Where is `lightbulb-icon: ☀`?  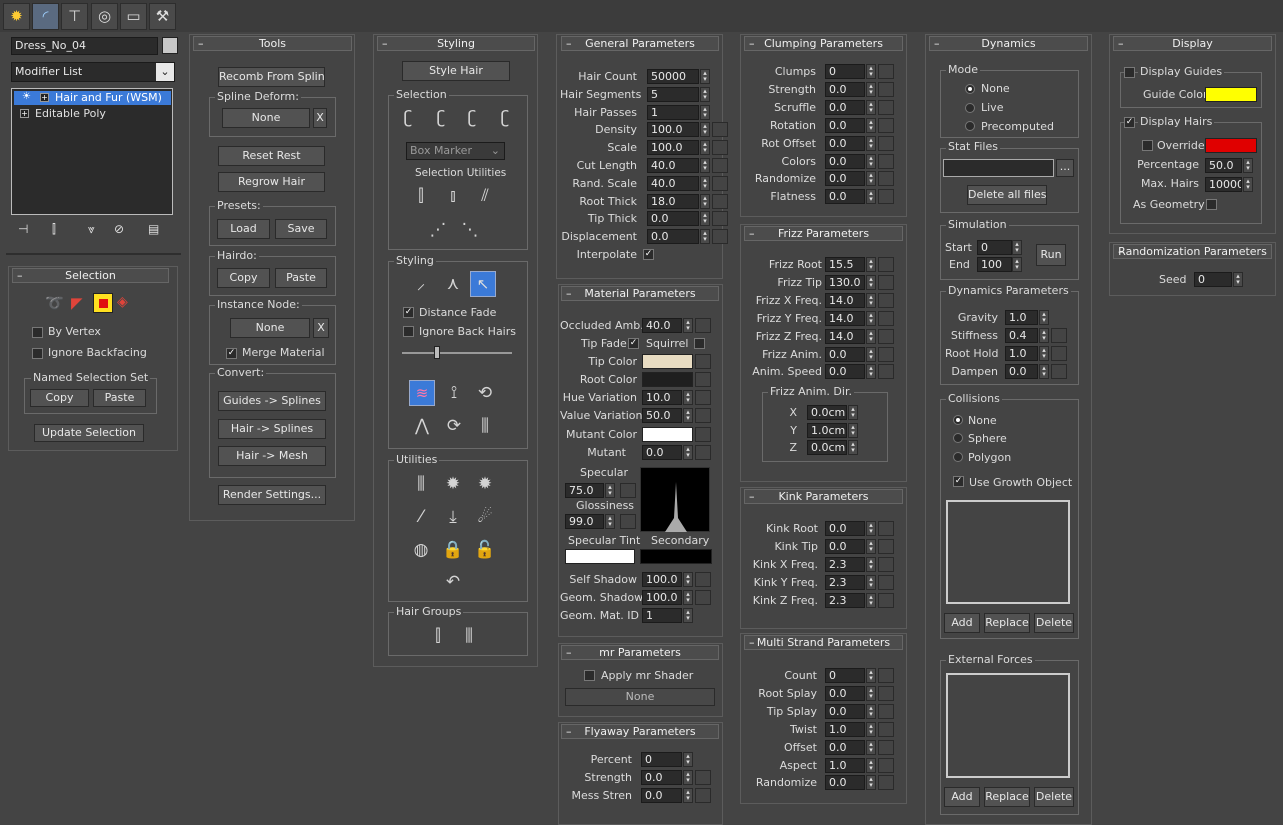
lightbulb-icon: ☀ is located at coordinates (26, 96).